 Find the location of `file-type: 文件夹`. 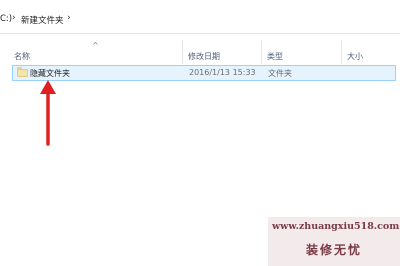

file-type: 文件夹 is located at coordinates (280, 73).